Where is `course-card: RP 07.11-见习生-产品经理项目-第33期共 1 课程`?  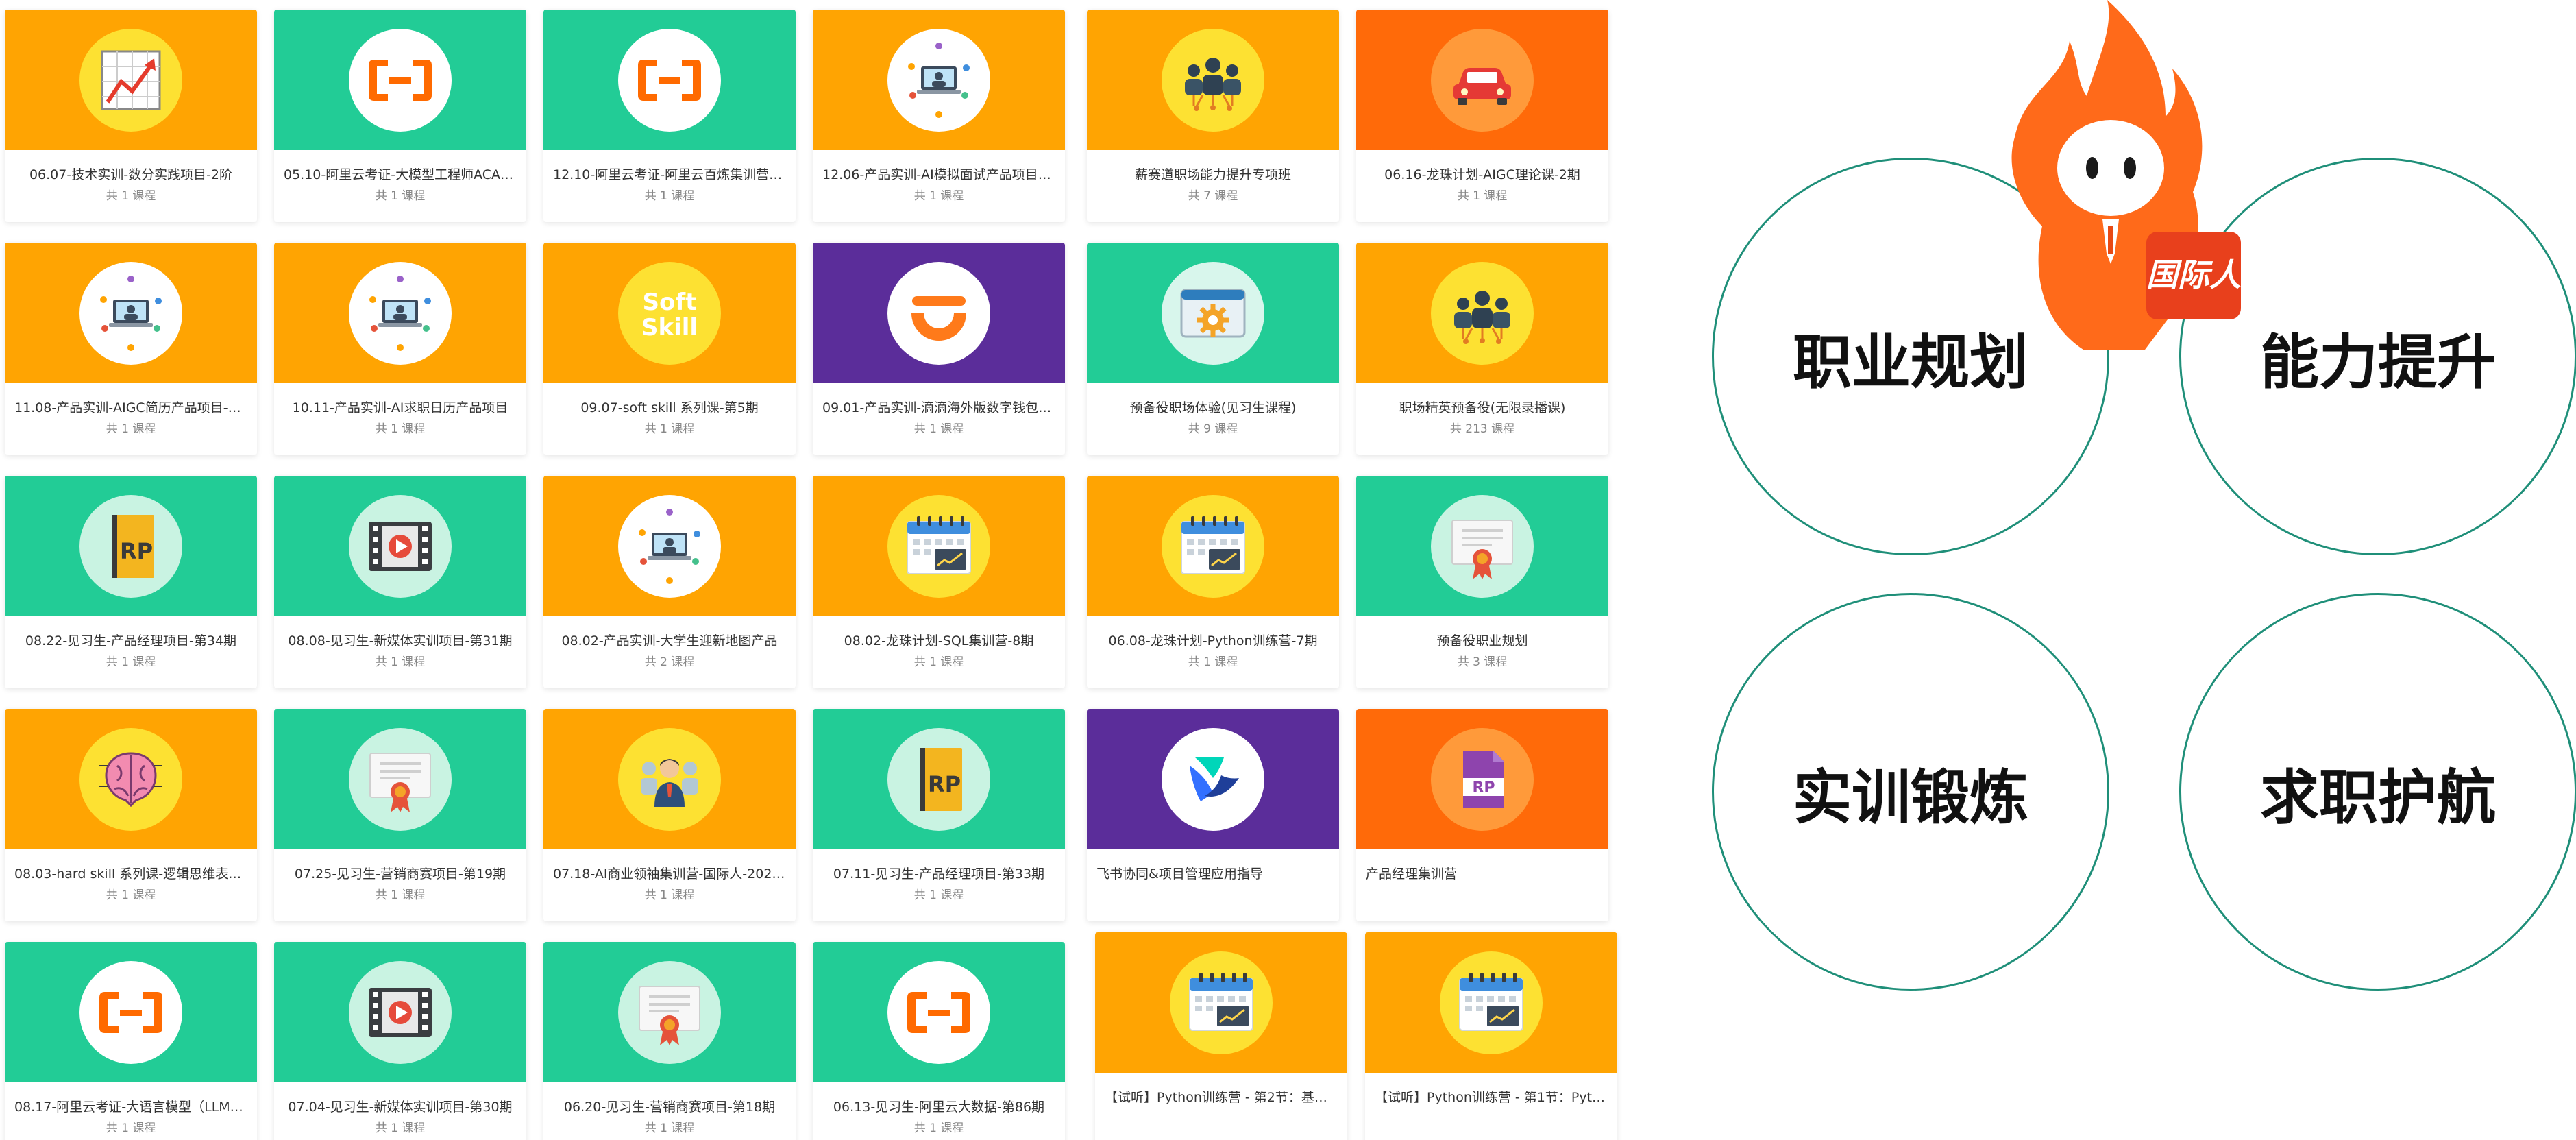
course-card: RP 07.11-见习生-产品经理项目-第33期共 1 课程 is located at coordinates (939, 815).